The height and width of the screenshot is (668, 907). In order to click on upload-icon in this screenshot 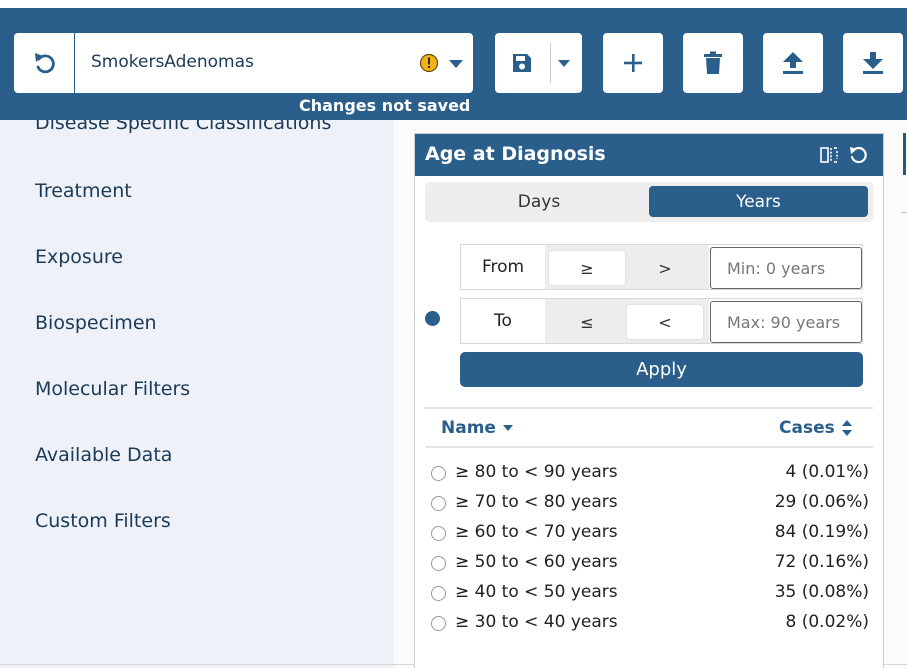, I will do `click(793, 63)`.